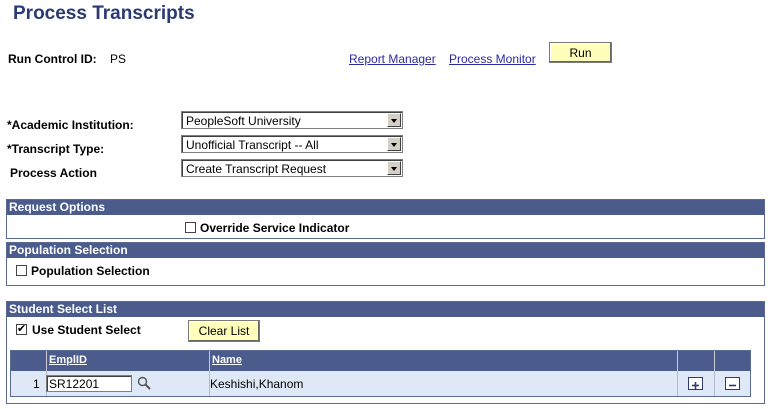 This screenshot has height=409, width=770. I want to click on emplid-column-title: EmplID, so click(68, 360).